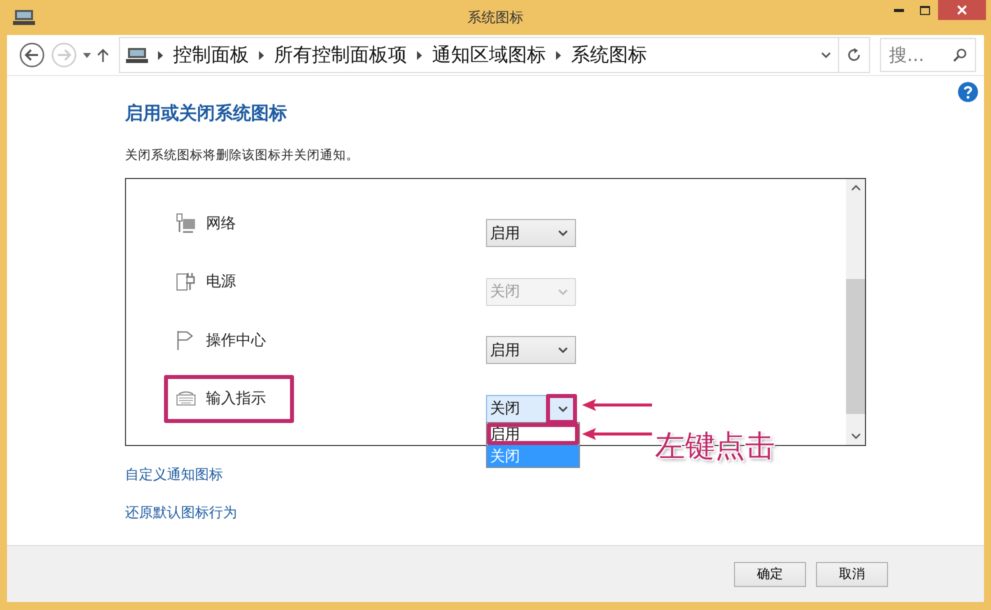  Describe the element at coordinates (221, 281) in the screenshot. I see `item-label: 电源` at that location.